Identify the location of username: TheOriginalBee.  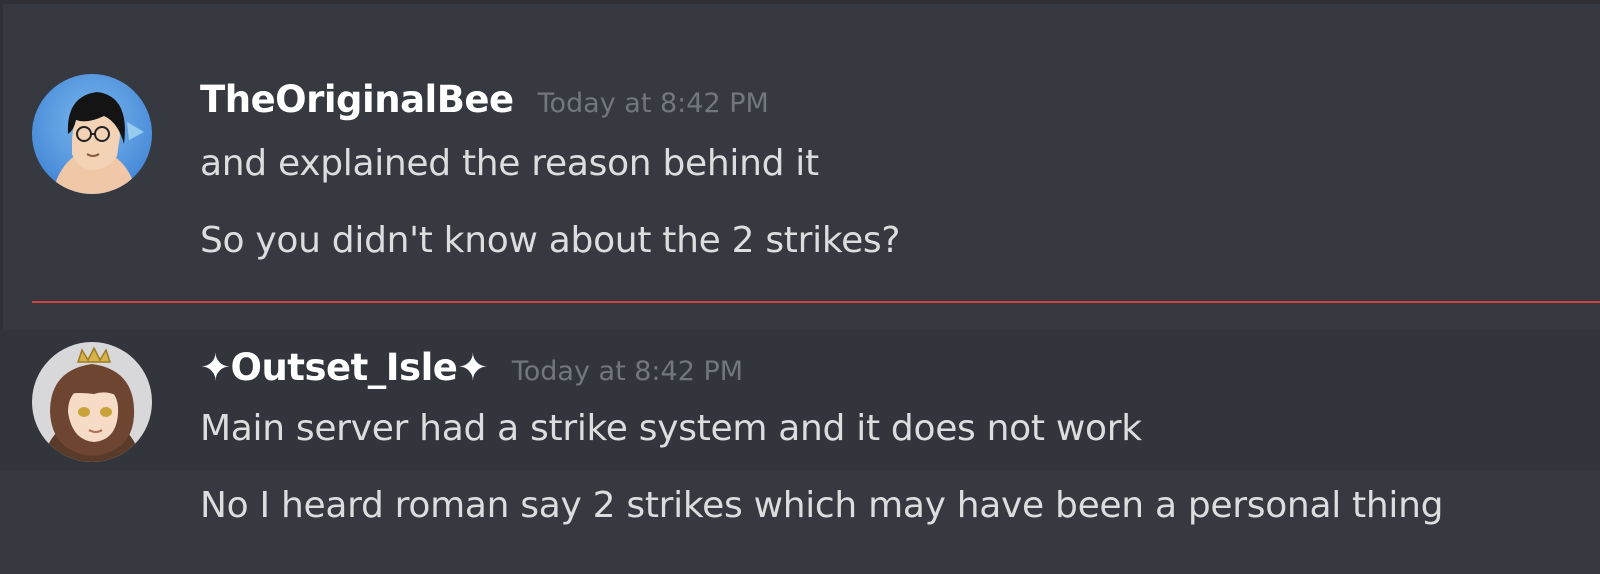
(357, 99).